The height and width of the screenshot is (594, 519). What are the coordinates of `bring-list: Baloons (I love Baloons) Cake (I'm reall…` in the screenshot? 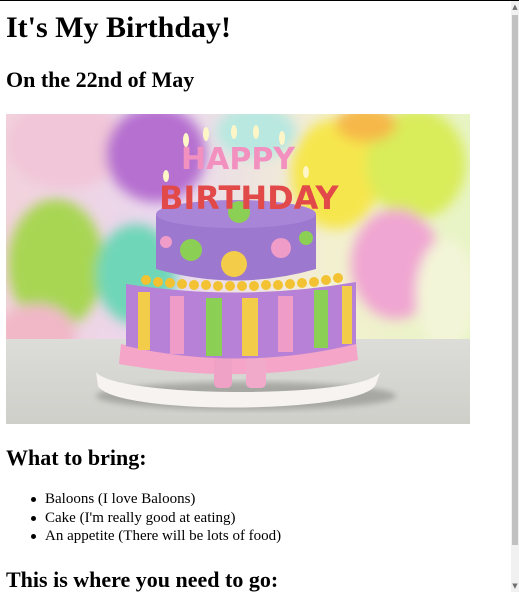 It's located at (143, 518).